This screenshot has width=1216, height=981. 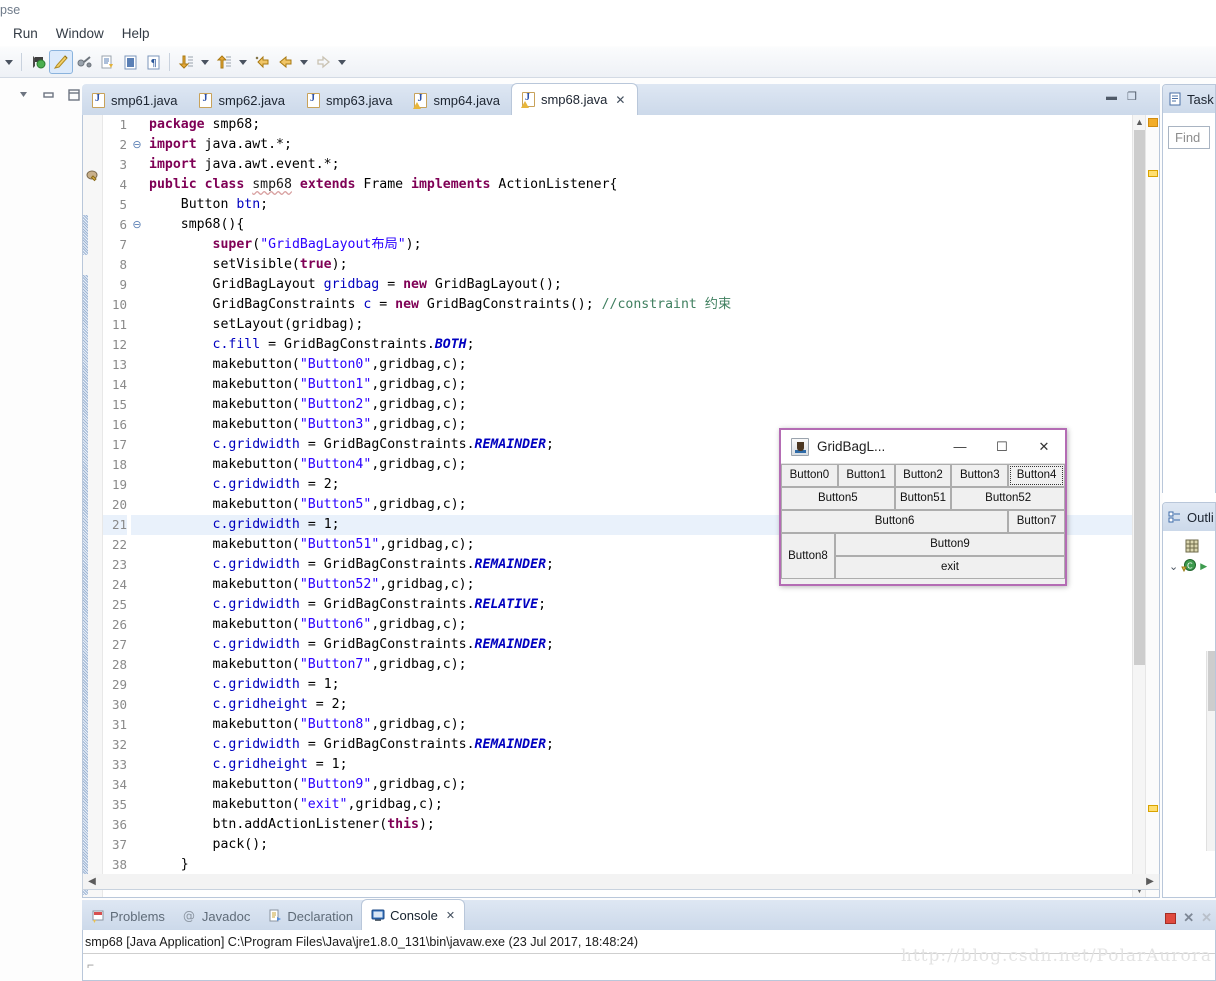 What do you see at coordinates (1044, 447) in the screenshot?
I see `awt-close-button: ✕` at bounding box center [1044, 447].